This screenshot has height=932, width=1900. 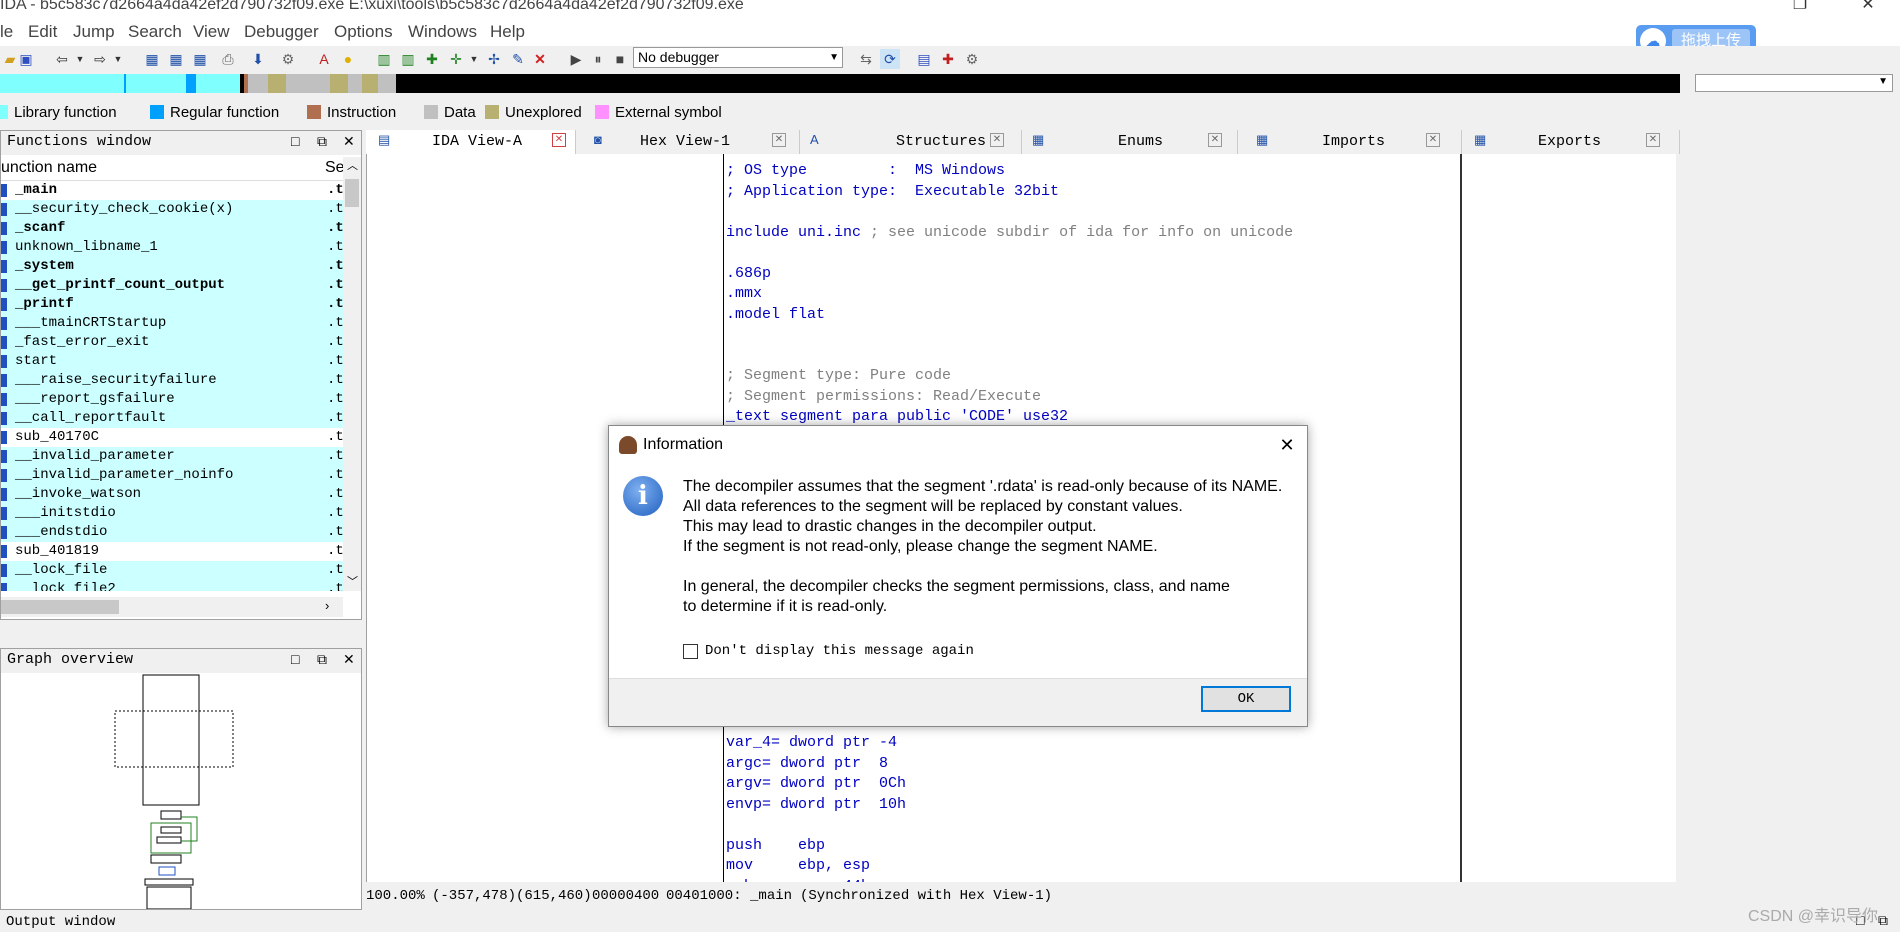 I want to click on function-row: ___endstdio .t, so click(x=172, y=532).